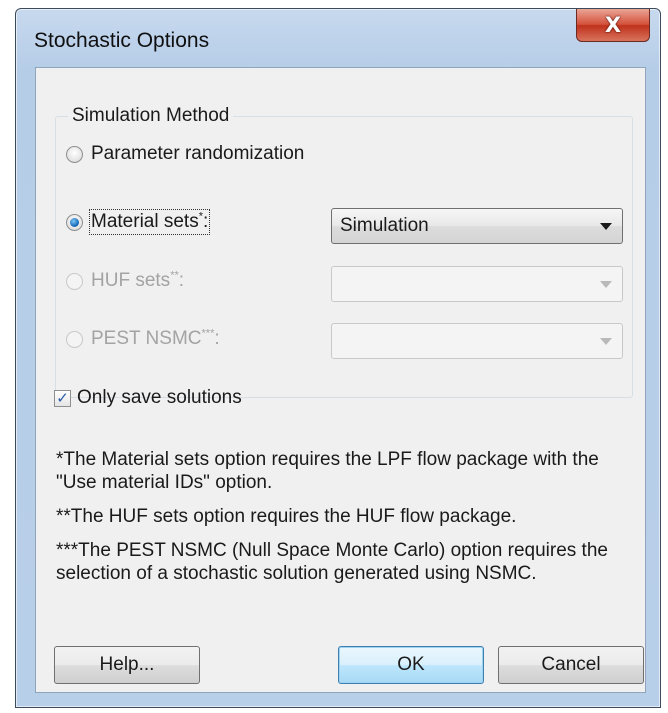 The image size is (668, 713). I want to click on title-bar: Stochastic Options X, so click(338, 39).